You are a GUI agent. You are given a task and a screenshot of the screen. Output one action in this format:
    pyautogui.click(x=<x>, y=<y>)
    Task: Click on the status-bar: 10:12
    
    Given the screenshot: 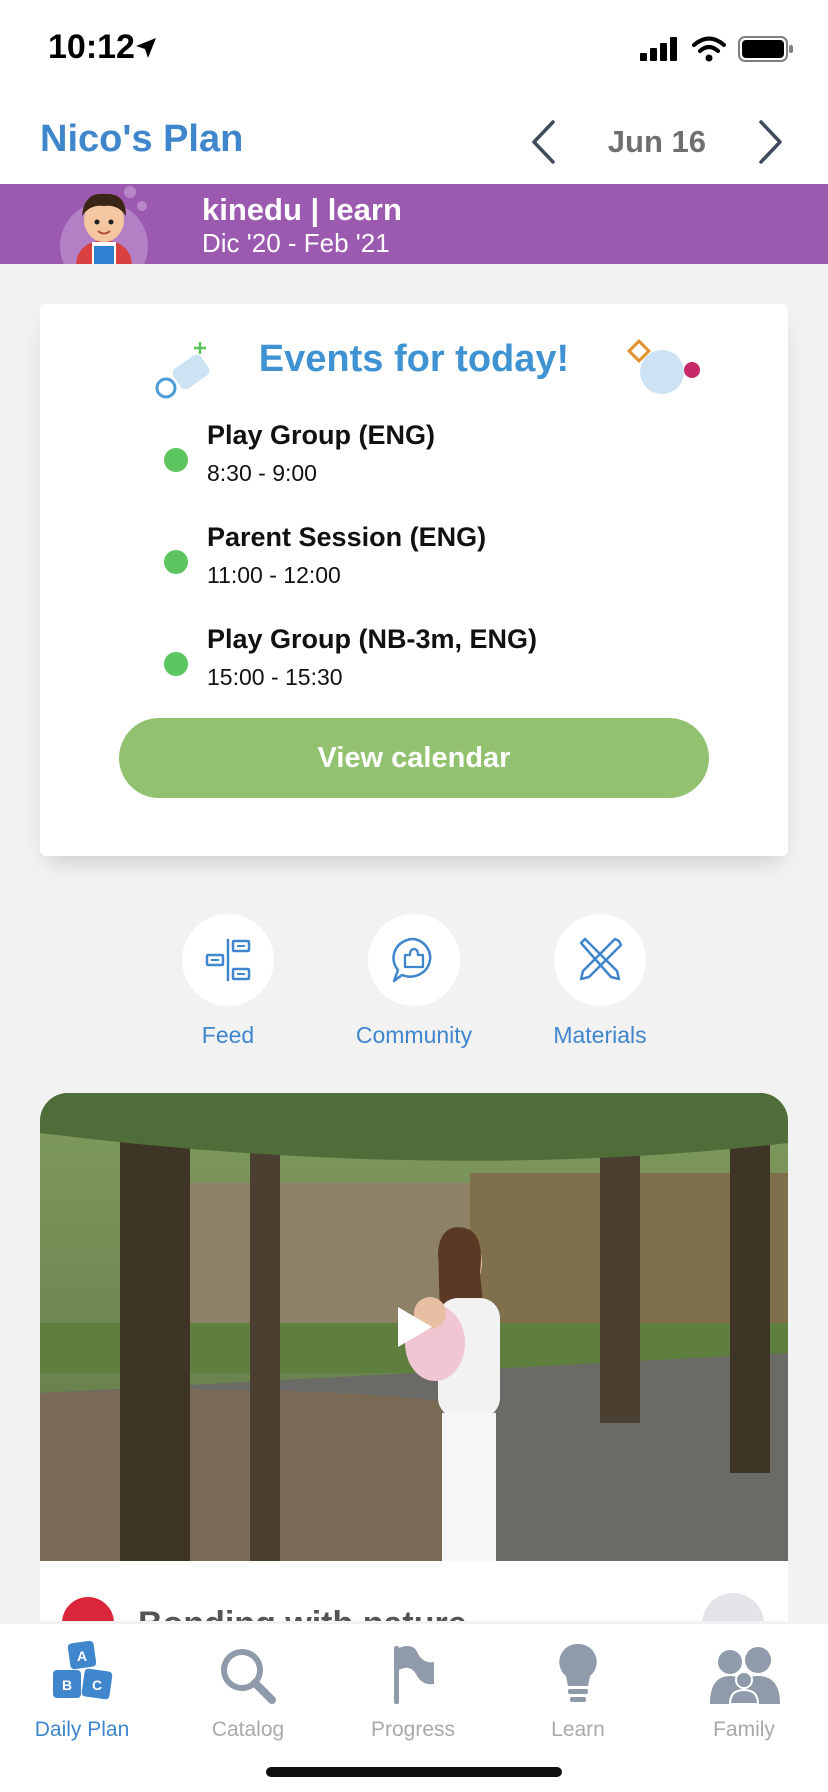 What is the action you would take?
    pyautogui.click(x=414, y=50)
    